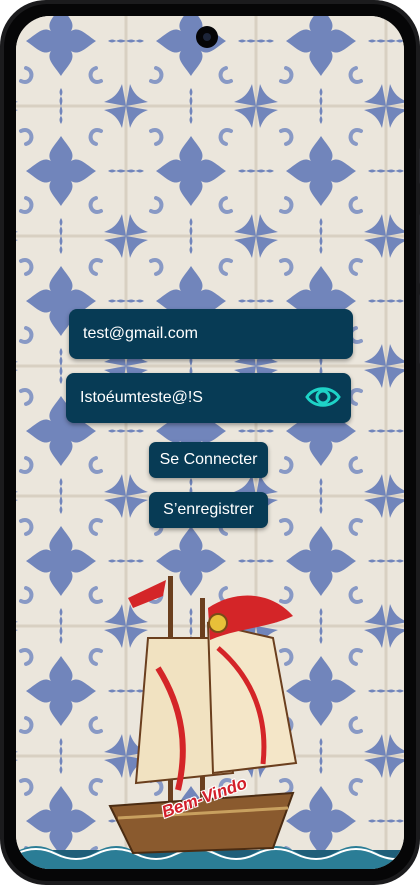  I want to click on eye-icon, so click(323, 397).